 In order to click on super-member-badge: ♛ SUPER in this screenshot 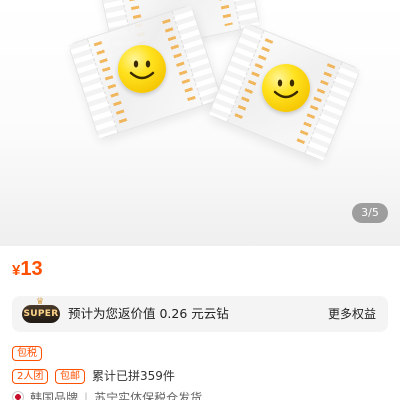, I will do `click(41, 310)`.